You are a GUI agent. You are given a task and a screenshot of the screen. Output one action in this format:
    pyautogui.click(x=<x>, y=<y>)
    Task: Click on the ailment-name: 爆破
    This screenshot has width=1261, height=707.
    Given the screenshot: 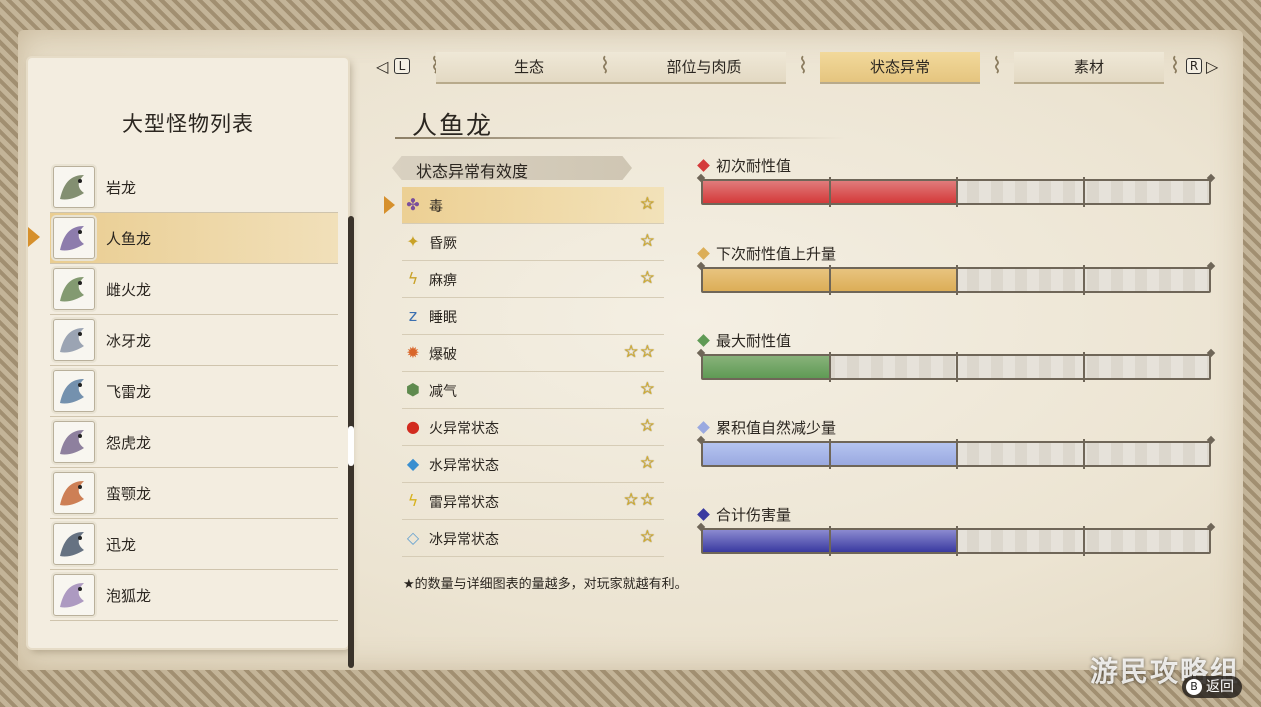 What is the action you would take?
    pyautogui.click(x=443, y=355)
    